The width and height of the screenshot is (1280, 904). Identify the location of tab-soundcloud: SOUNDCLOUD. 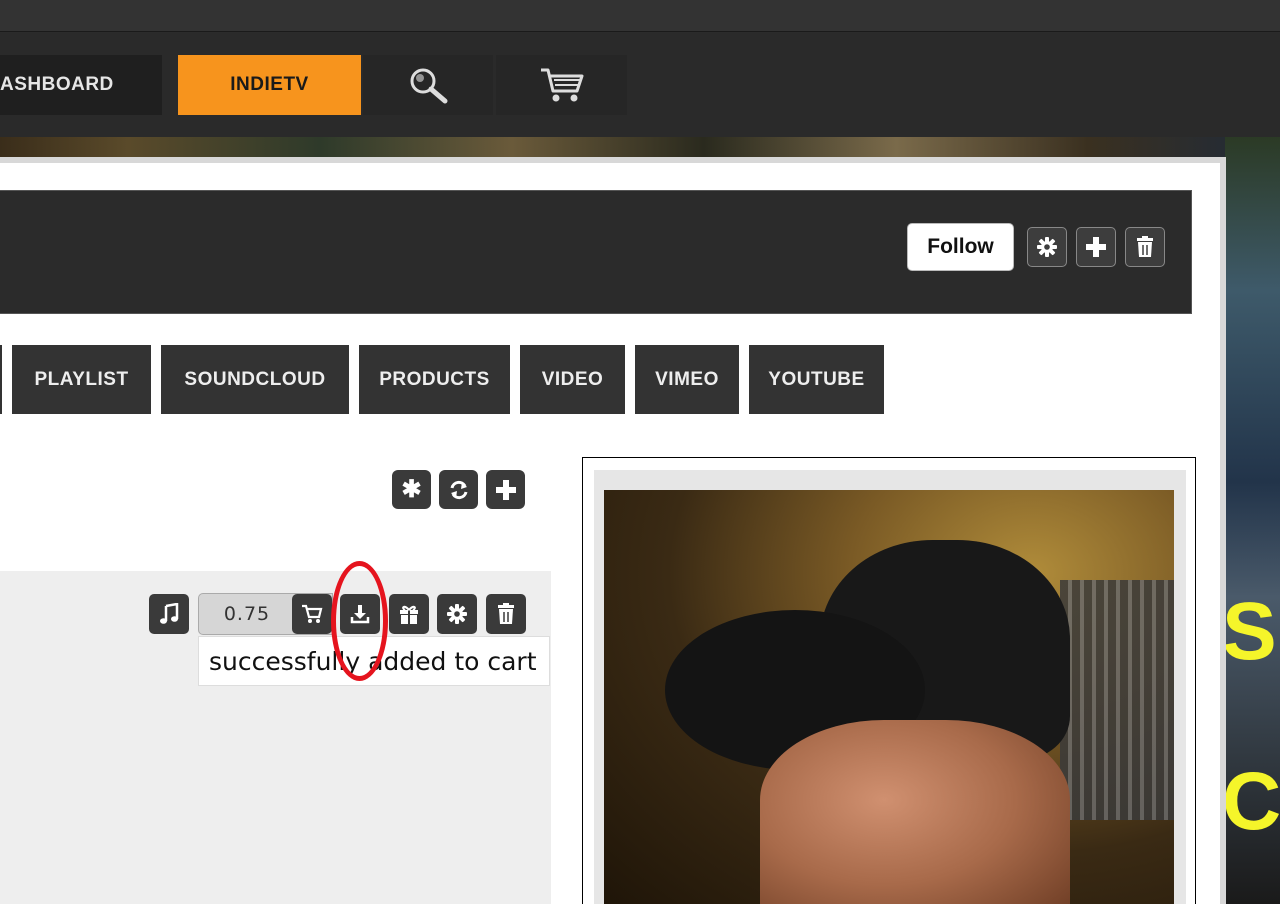
(255, 379).